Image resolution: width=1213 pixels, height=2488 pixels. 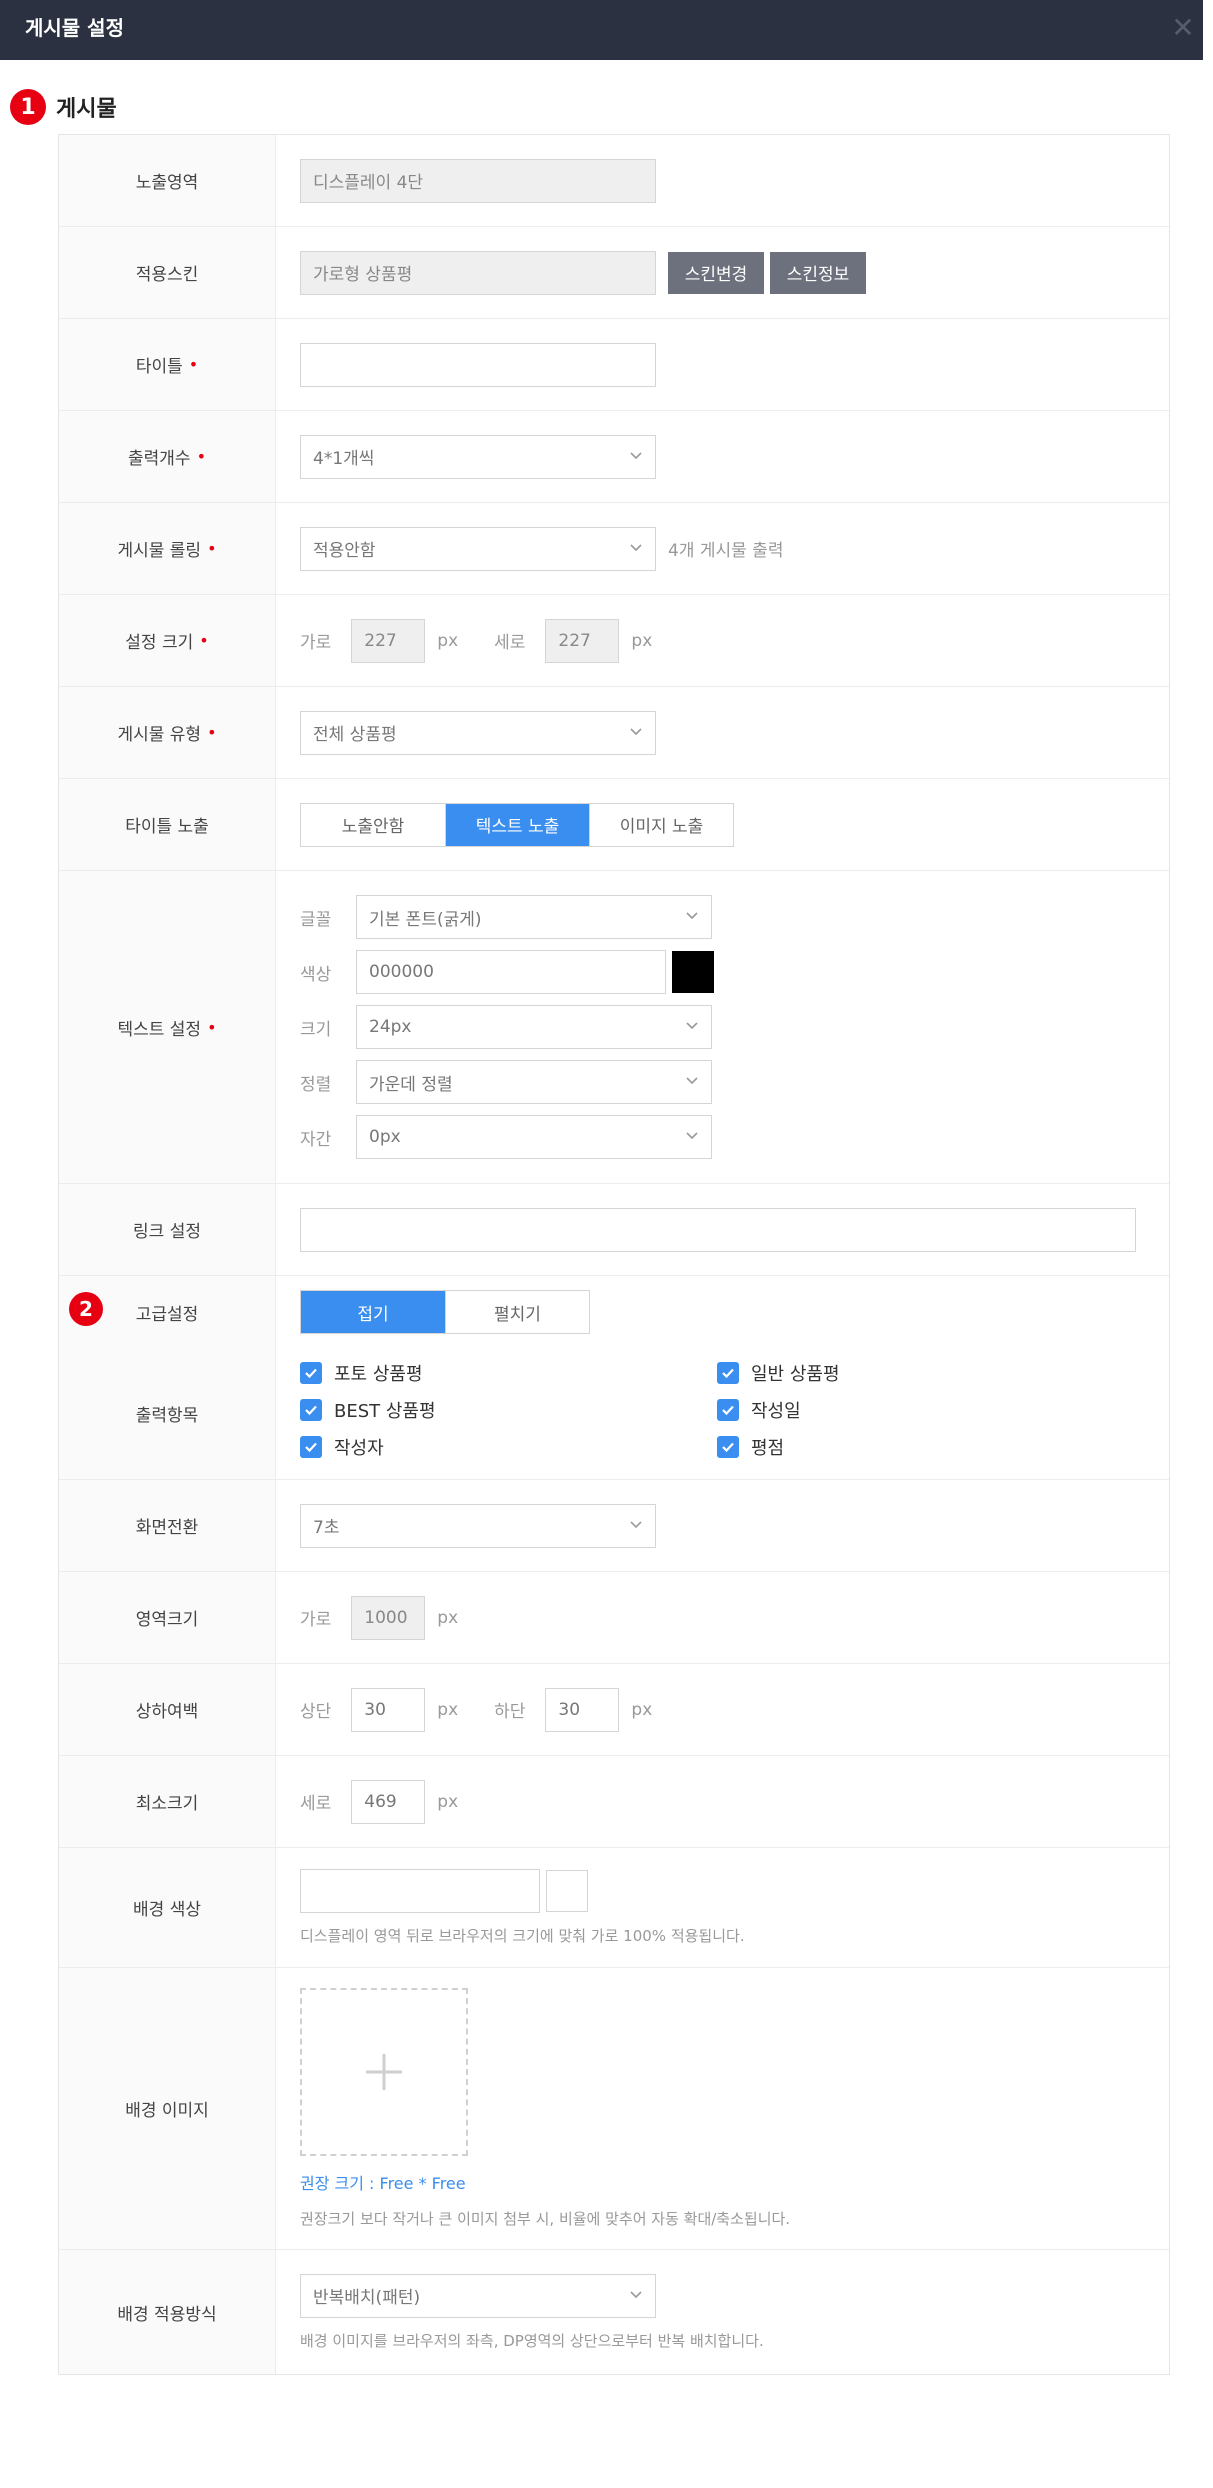 I want to click on row-margin: 상하여백 상단 30 px 하단 30 px, so click(x=614, y=1710).